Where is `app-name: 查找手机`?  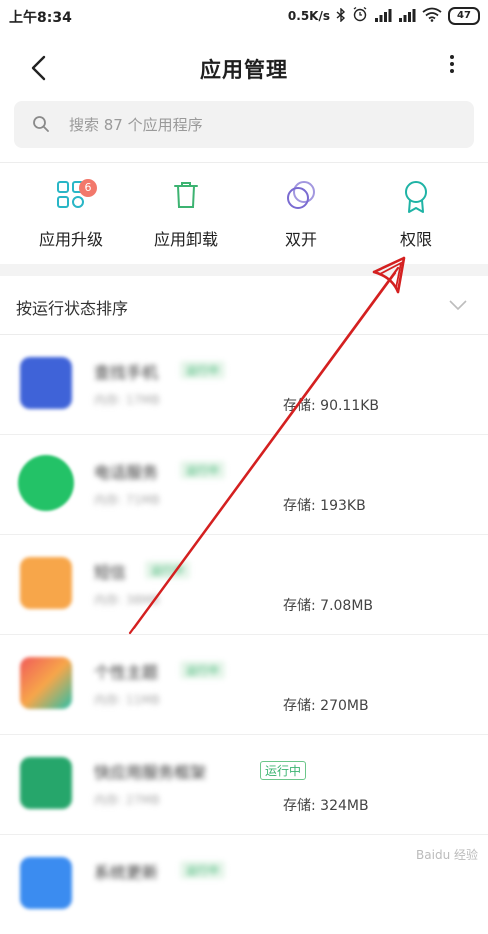 app-name: 查找手机 is located at coordinates (126, 372).